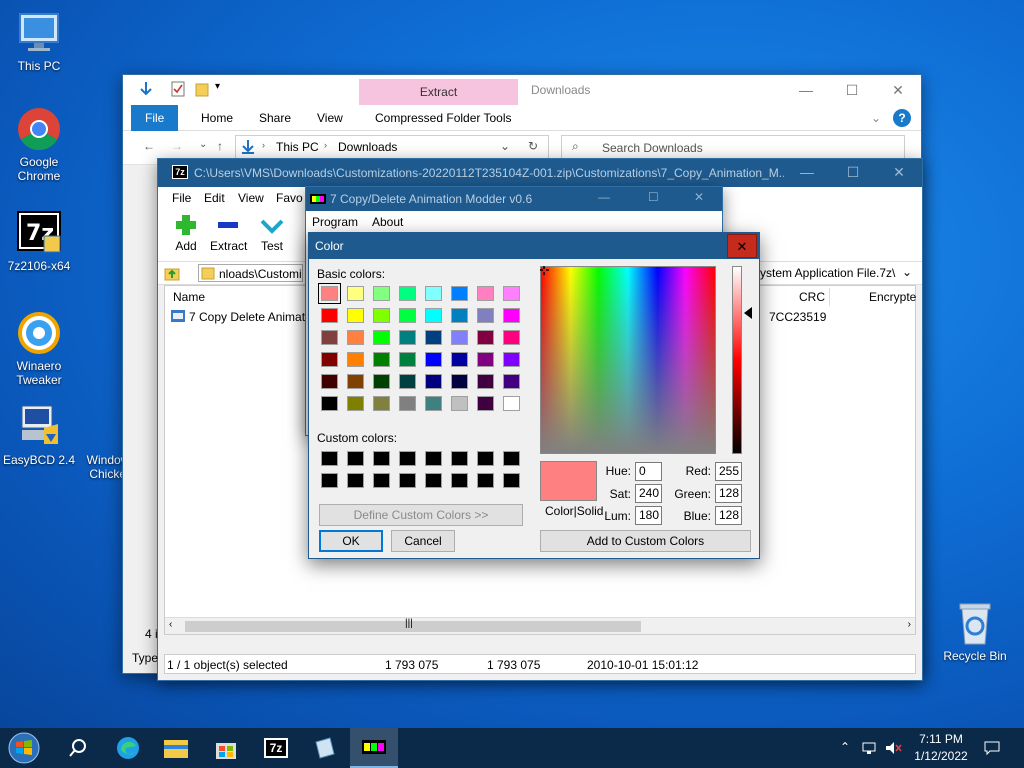 The width and height of the screenshot is (1024, 768). Describe the element at coordinates (39, 144) in the screenshot. I see `desktop-icon-chrome: Google Chrome` at that location.